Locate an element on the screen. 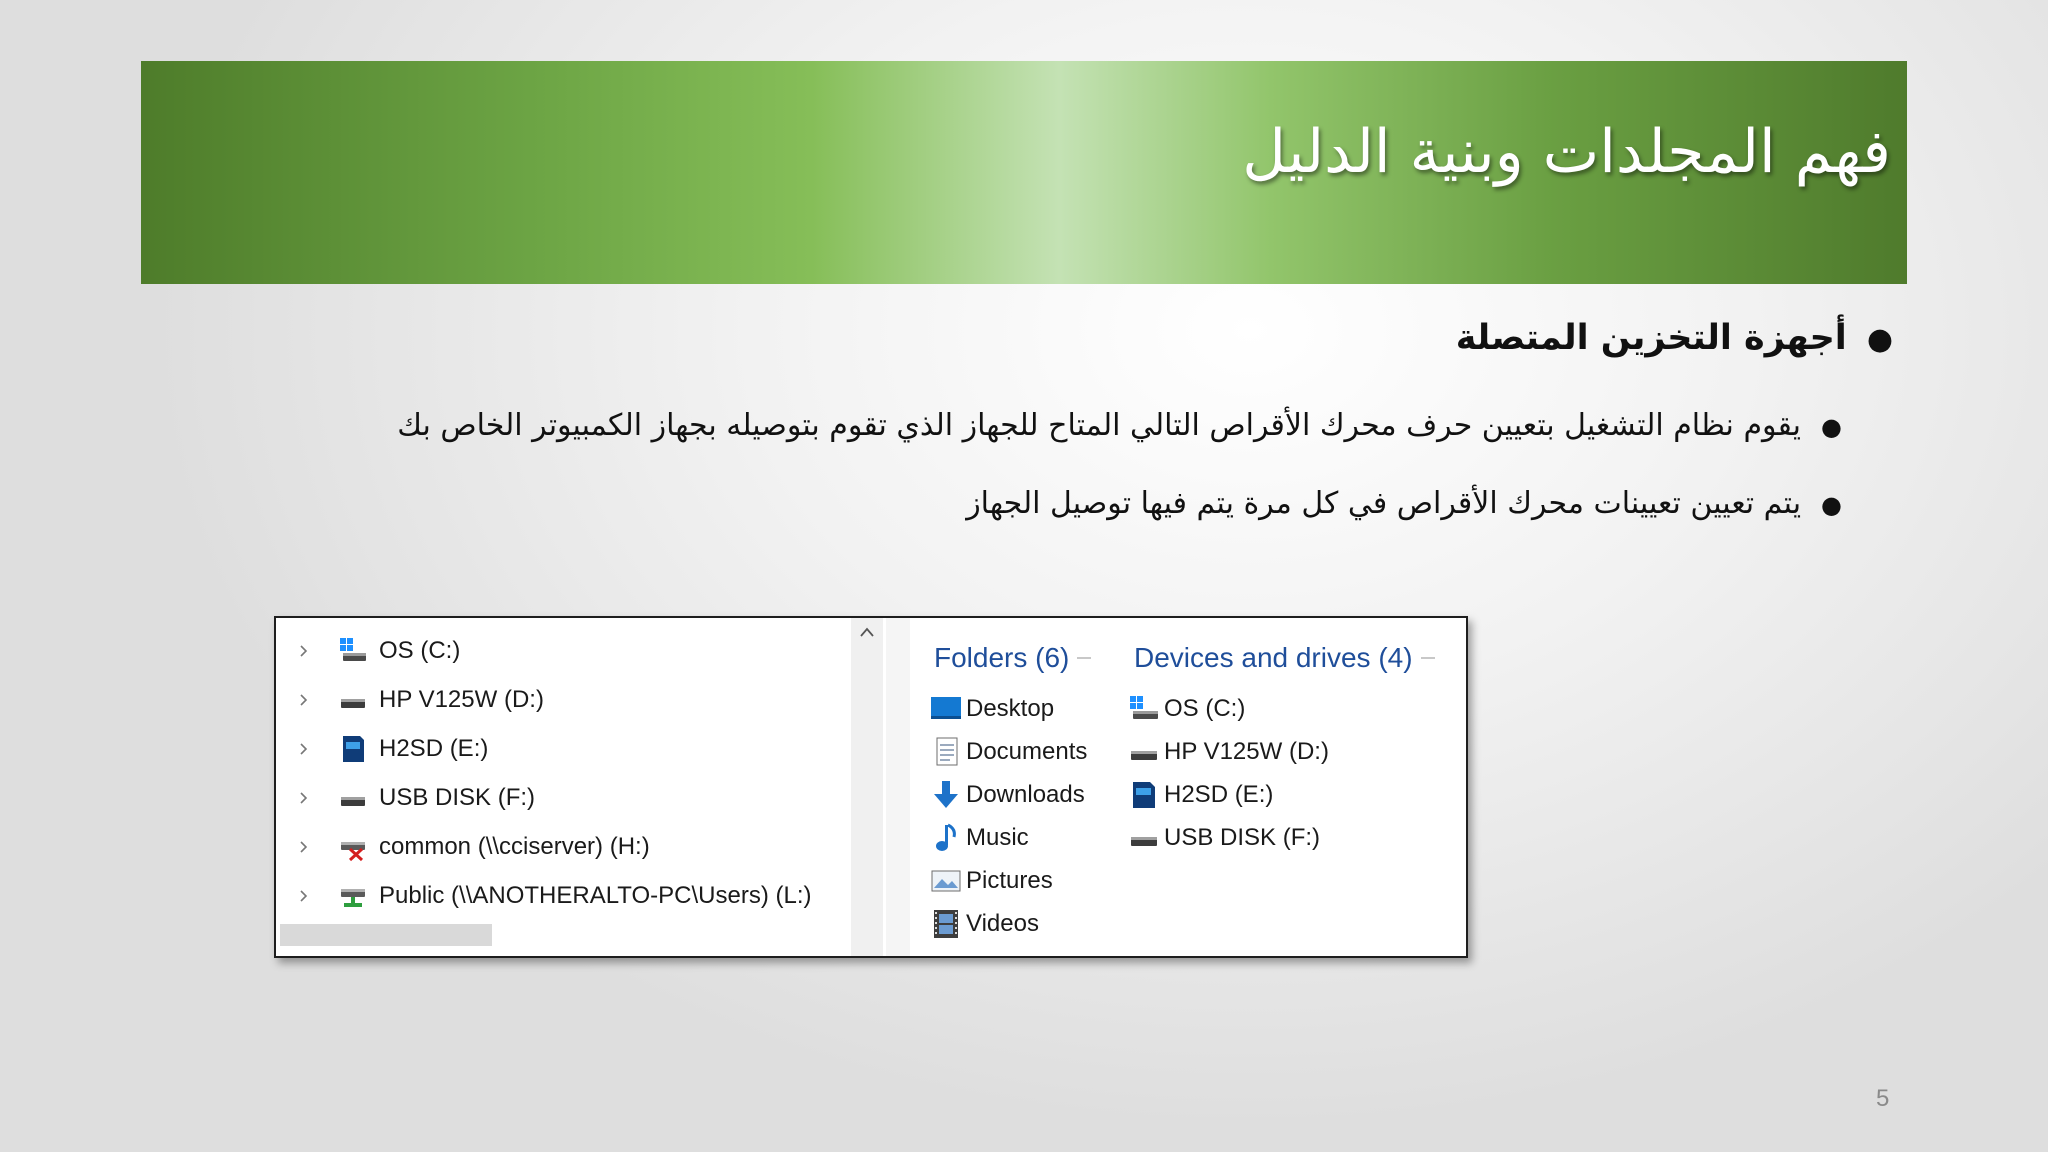  folder-label: Documents is located at coordinates (1027, 751).